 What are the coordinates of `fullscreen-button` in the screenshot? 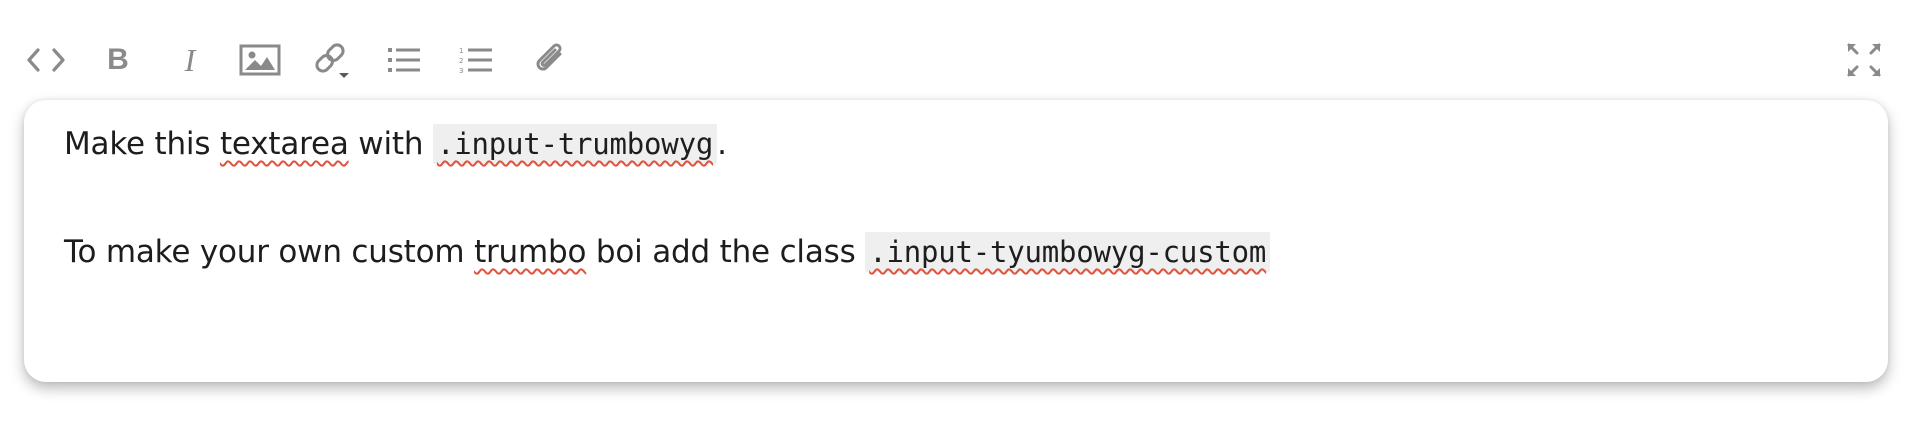 It's located at (1864, 60).